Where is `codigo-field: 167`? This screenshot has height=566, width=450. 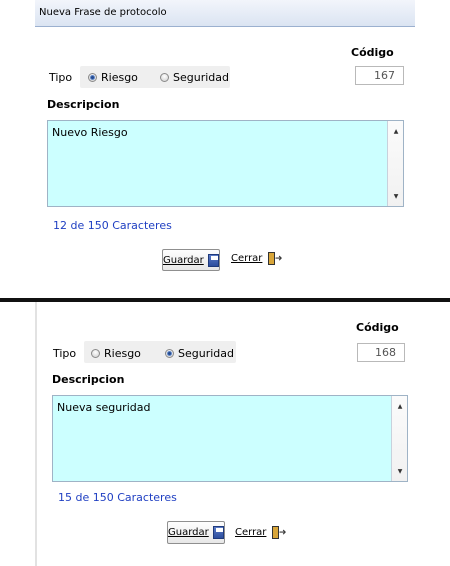 codigo-field: 167 is located at coordinates (379, 75).